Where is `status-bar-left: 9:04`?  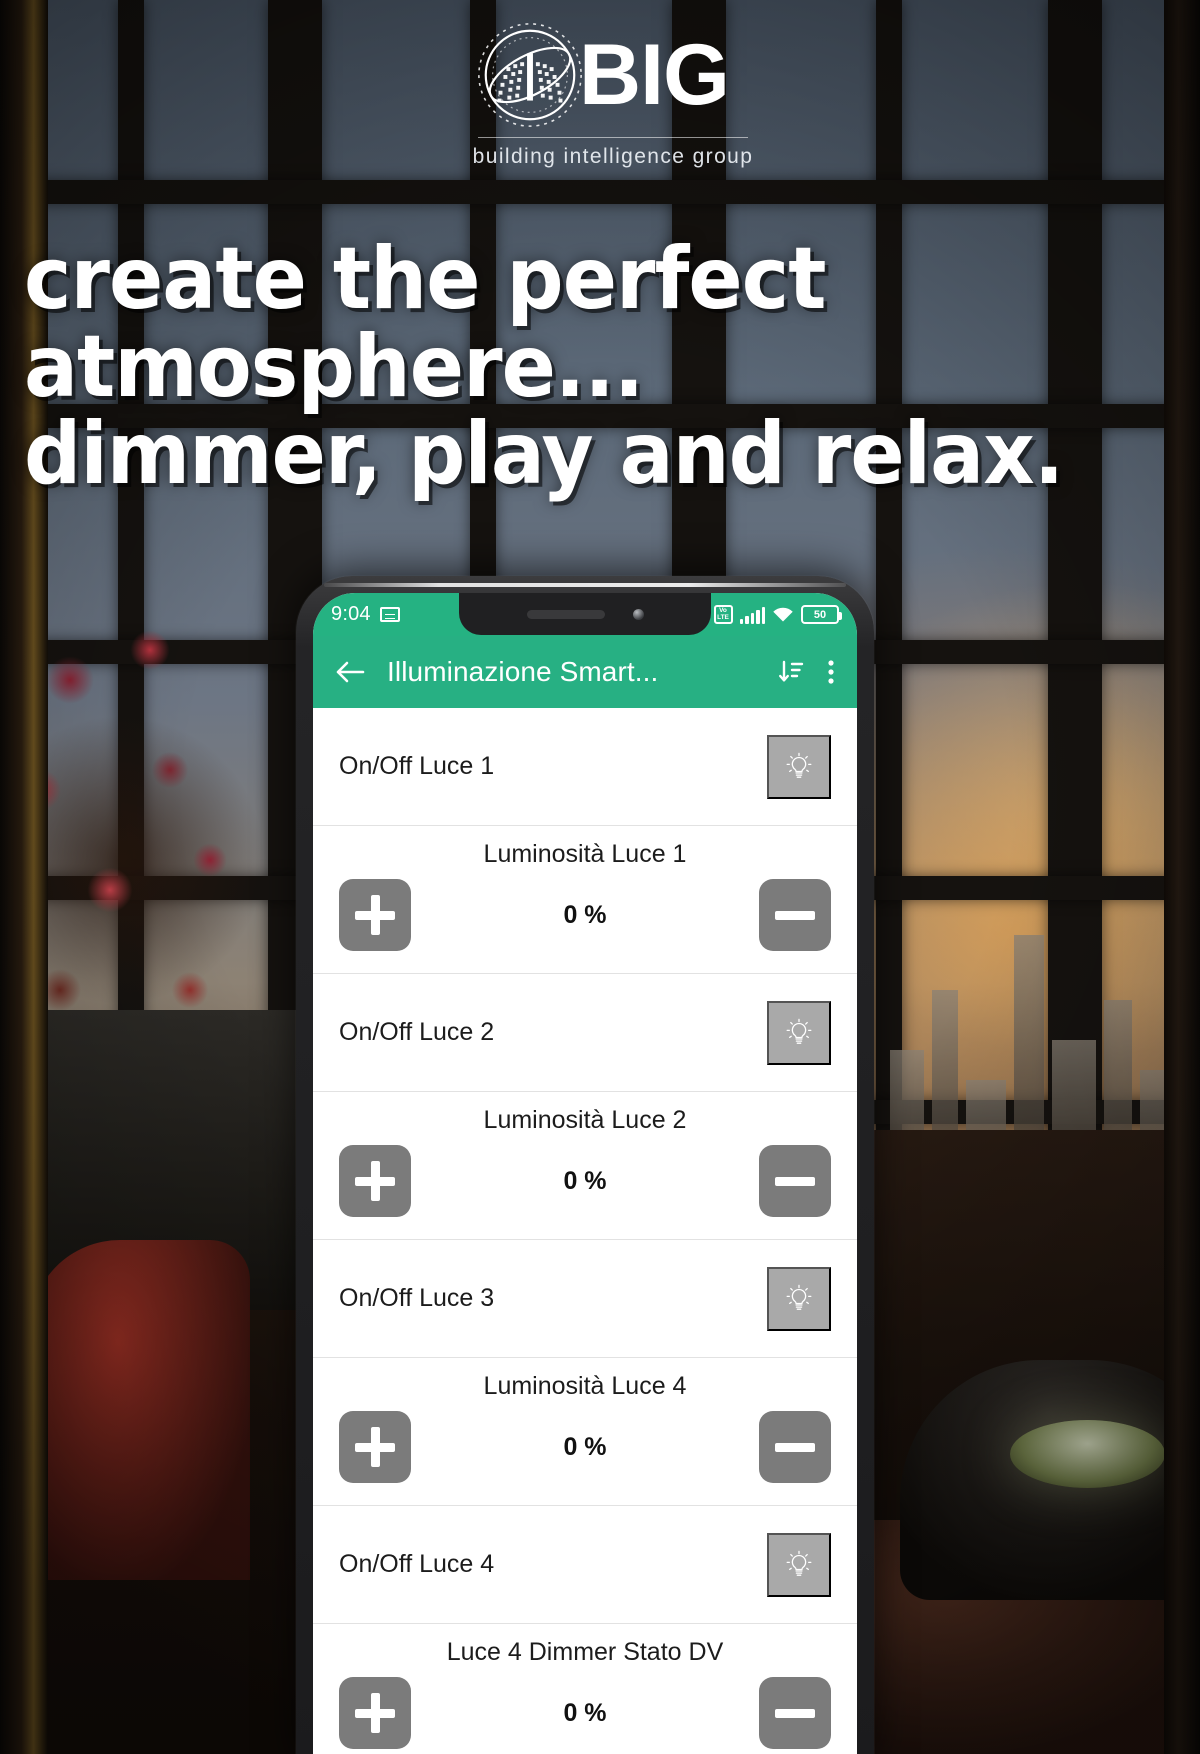
status-bar-left: 9:04 is located at coordinates (365, 614).